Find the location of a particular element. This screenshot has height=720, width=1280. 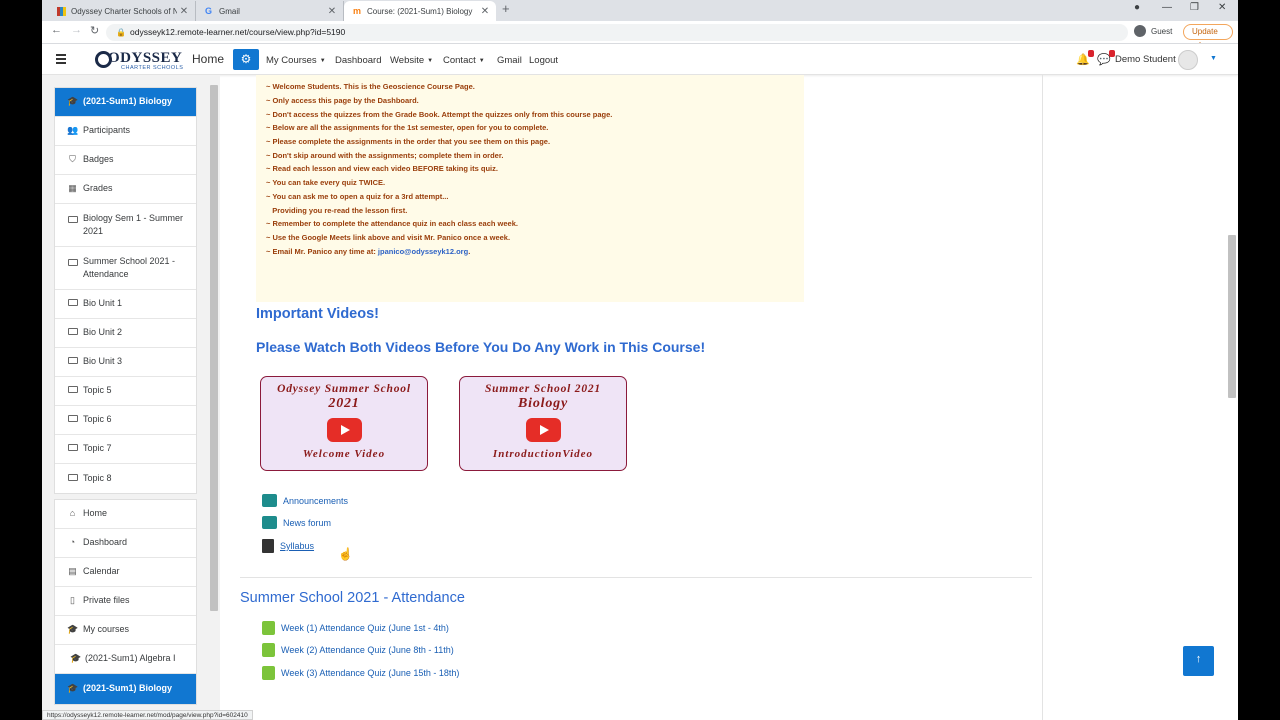

forum-icon is located at coordinates (269, 500).